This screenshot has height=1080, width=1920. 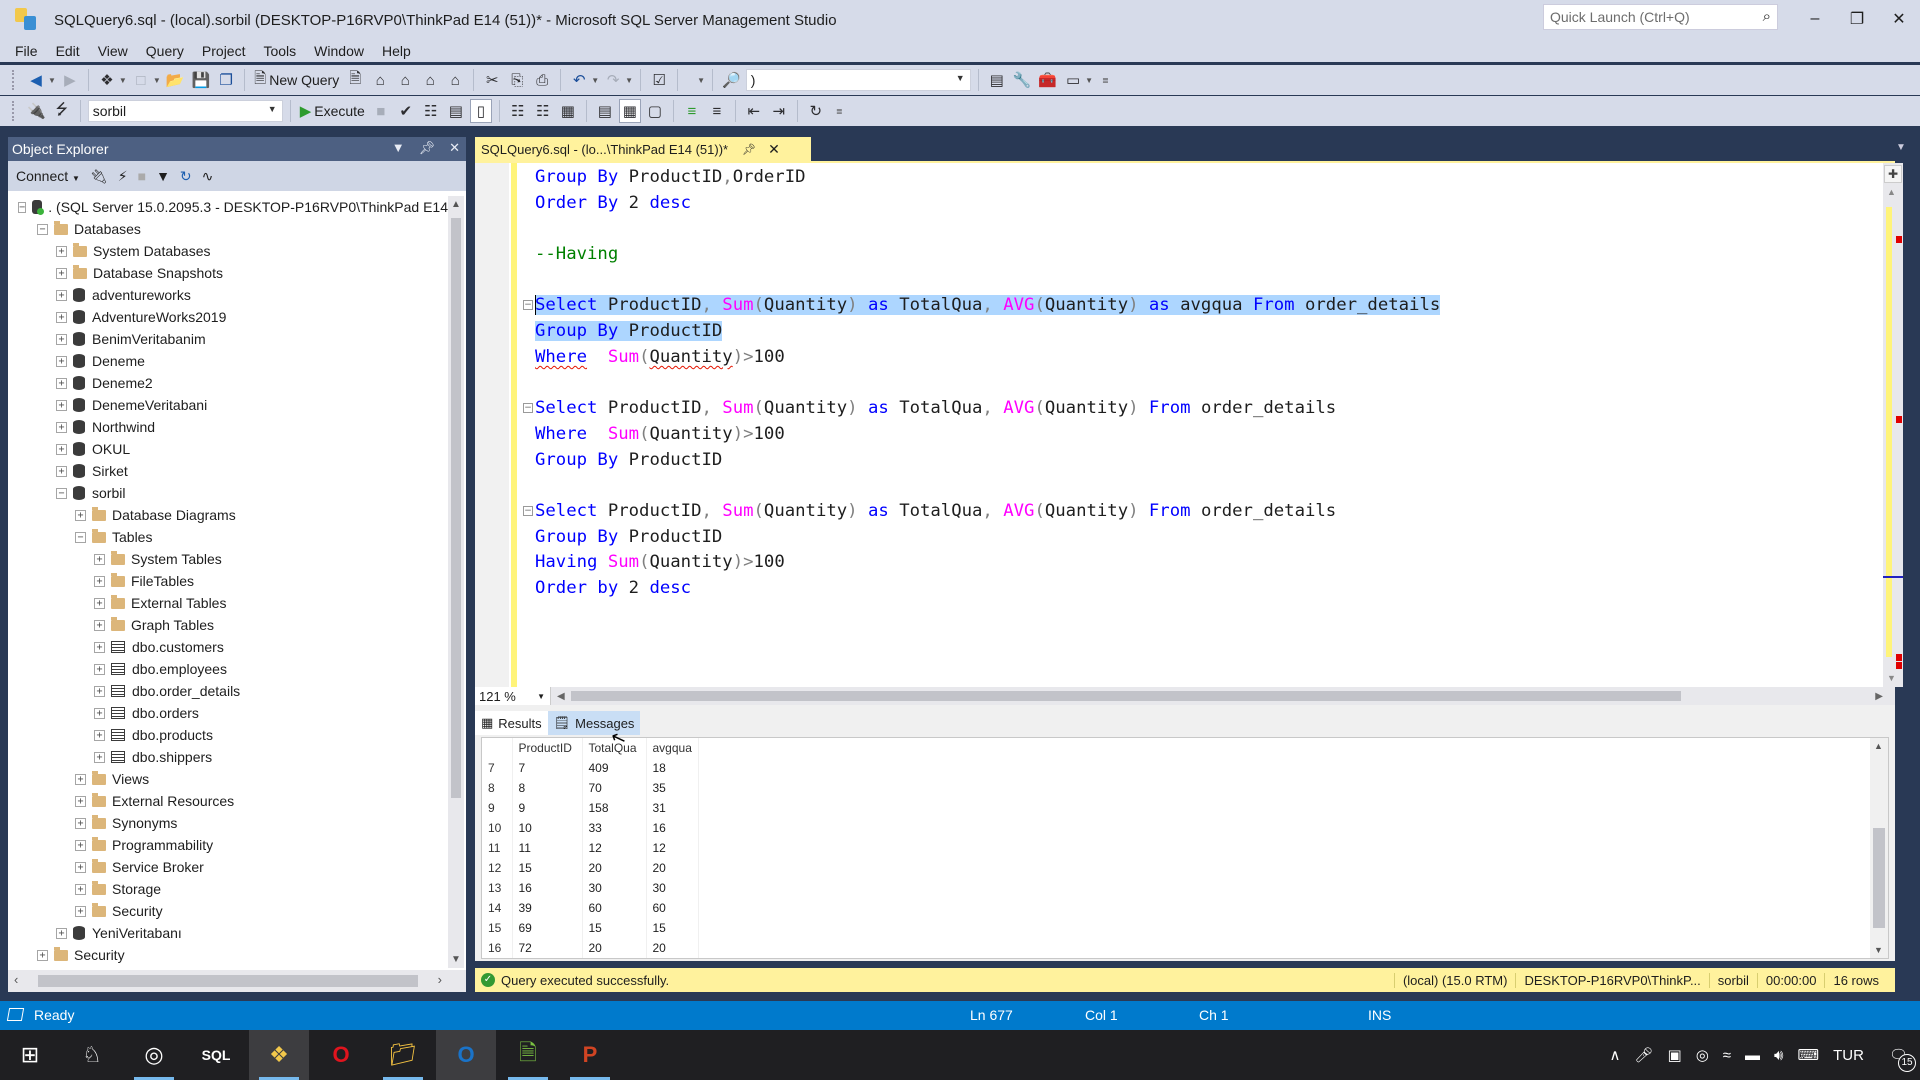 What do you see at coordinates (341, 1055) in the screenshot?
I see `taskbar-opera: O` at bounding box center [341, 1055].